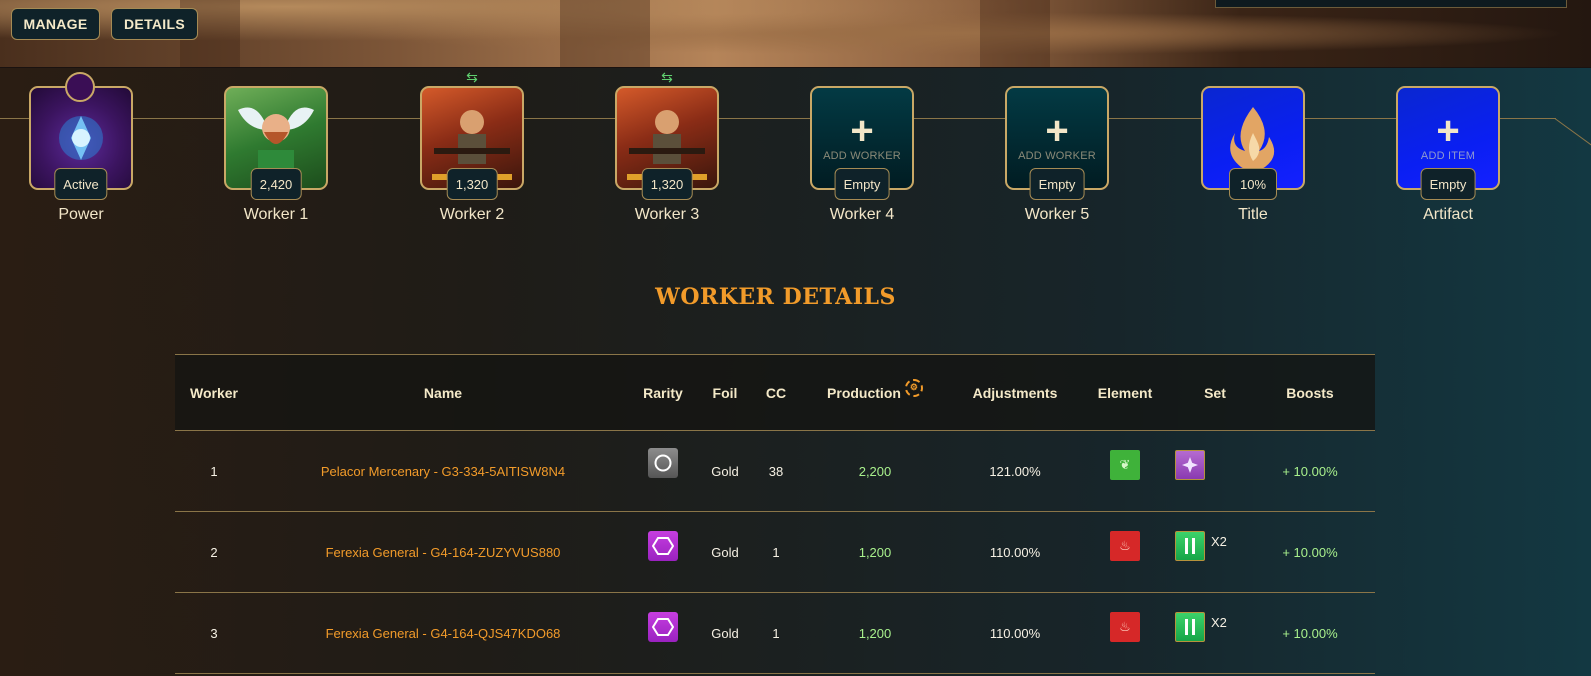 This screenshot has height=676, width=1591. I want to click on add-item-label: ADD ITEM, so click(1448, 156).